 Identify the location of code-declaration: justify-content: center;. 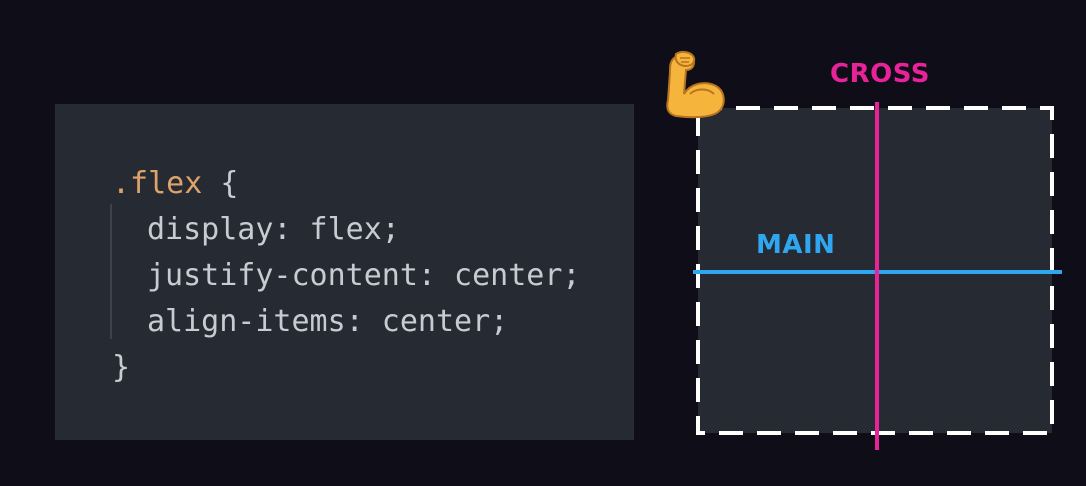
(364, 275).